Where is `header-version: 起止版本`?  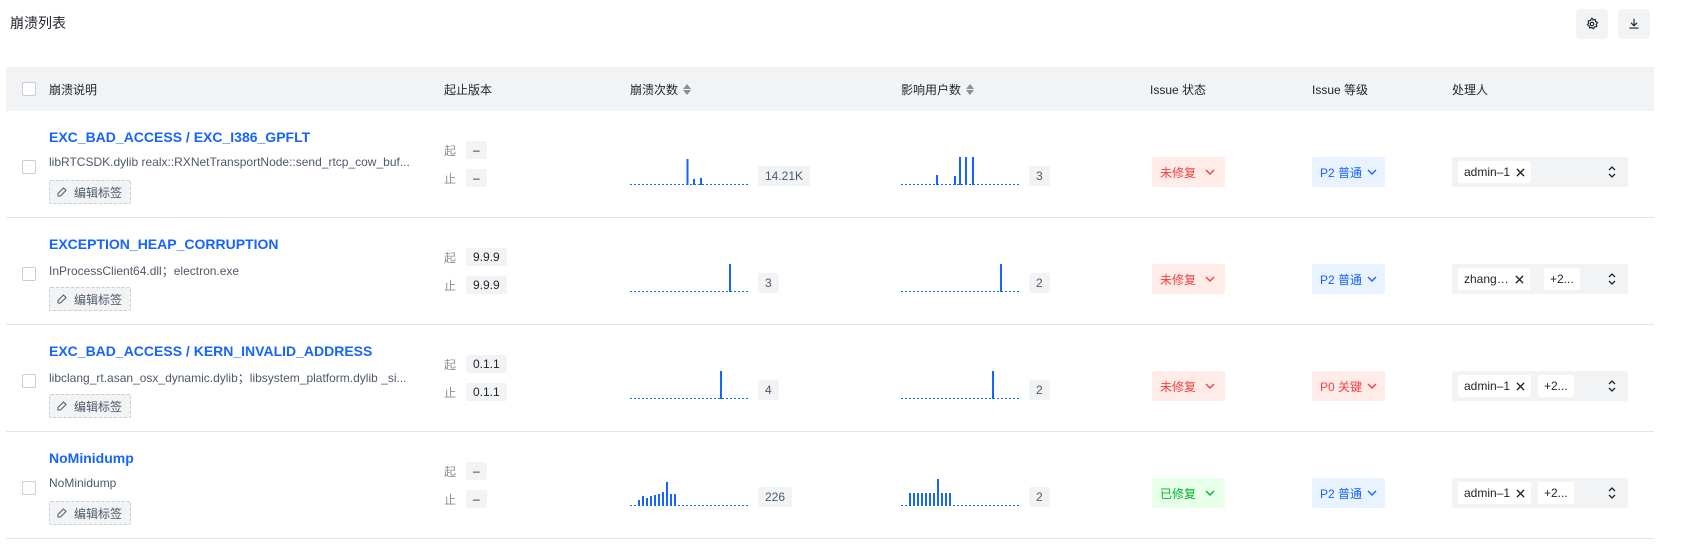
header-version: 起止版本 is located at coordinates (468, 89).